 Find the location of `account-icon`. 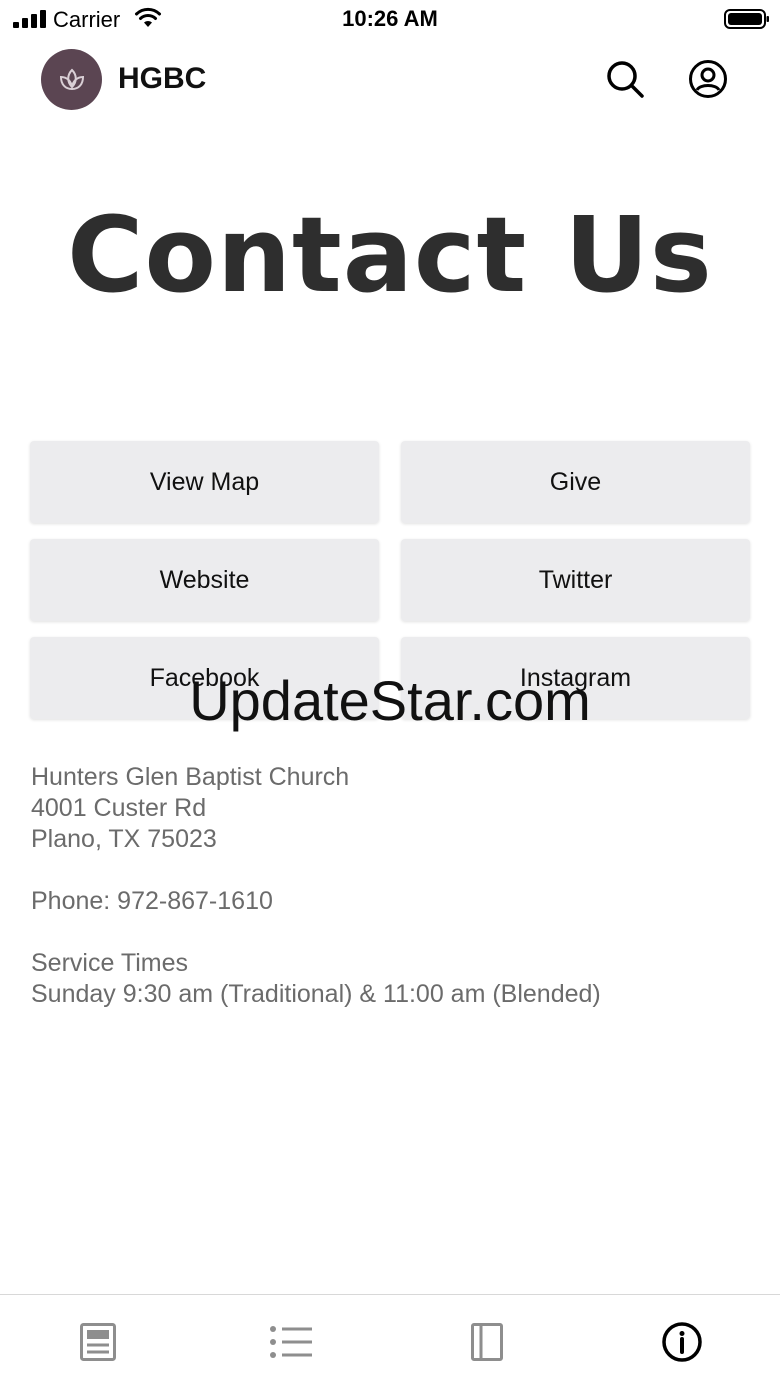

account-icon is located at coordinates (708, 79).